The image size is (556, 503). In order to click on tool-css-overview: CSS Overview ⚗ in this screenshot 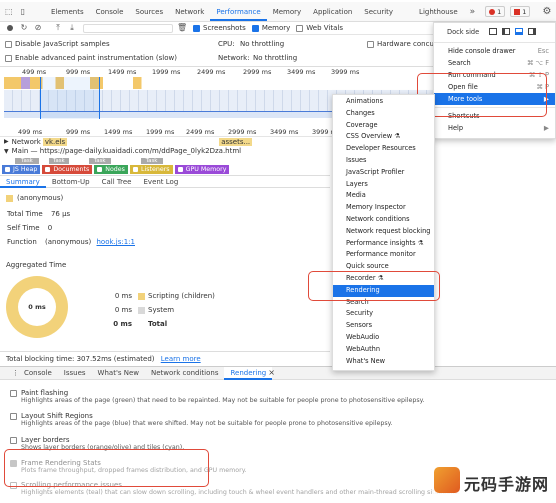, I will do `click(383, 137)`.